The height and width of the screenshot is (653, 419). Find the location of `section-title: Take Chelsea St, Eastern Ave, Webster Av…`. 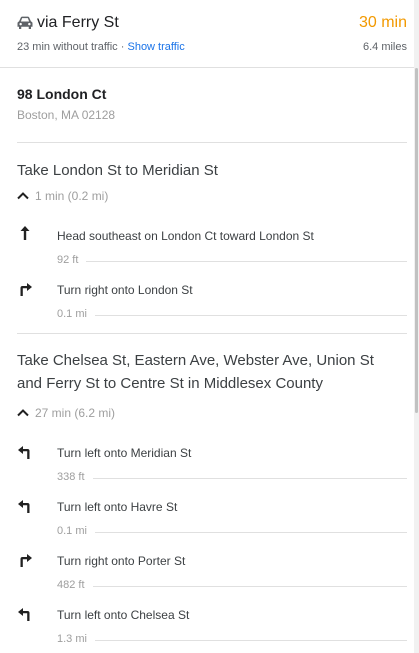

section-title: Take Chelsea St, Eastern Ave, Webster Av… is located at coordinates (207, 372).